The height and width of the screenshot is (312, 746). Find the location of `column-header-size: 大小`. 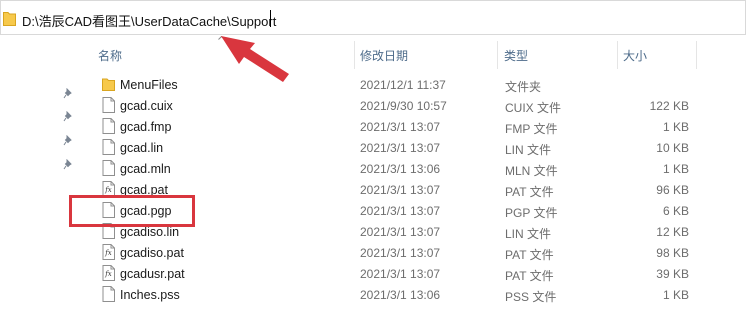

column-header-size: 大小 is located at coordinates (635, 55).